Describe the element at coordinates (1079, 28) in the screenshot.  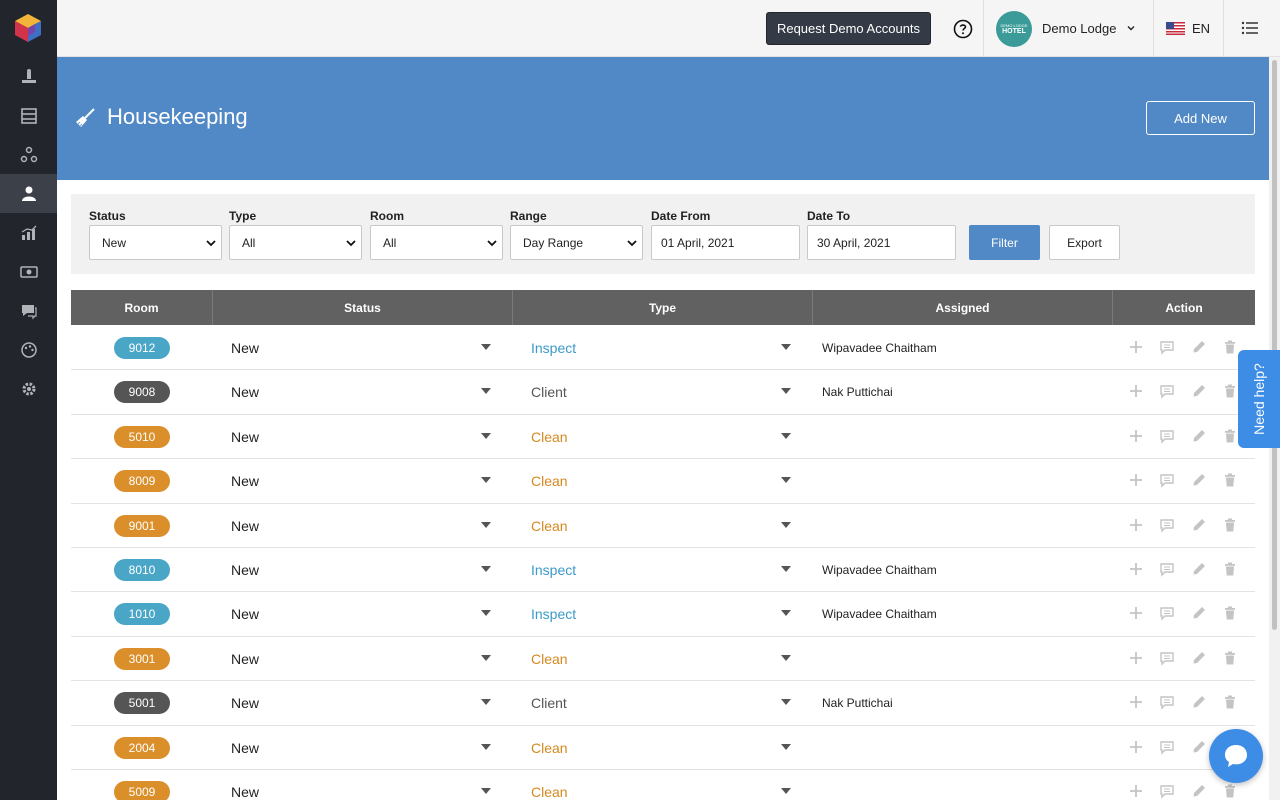
I see `hotel-switcher: Demo Lodge` at that location.